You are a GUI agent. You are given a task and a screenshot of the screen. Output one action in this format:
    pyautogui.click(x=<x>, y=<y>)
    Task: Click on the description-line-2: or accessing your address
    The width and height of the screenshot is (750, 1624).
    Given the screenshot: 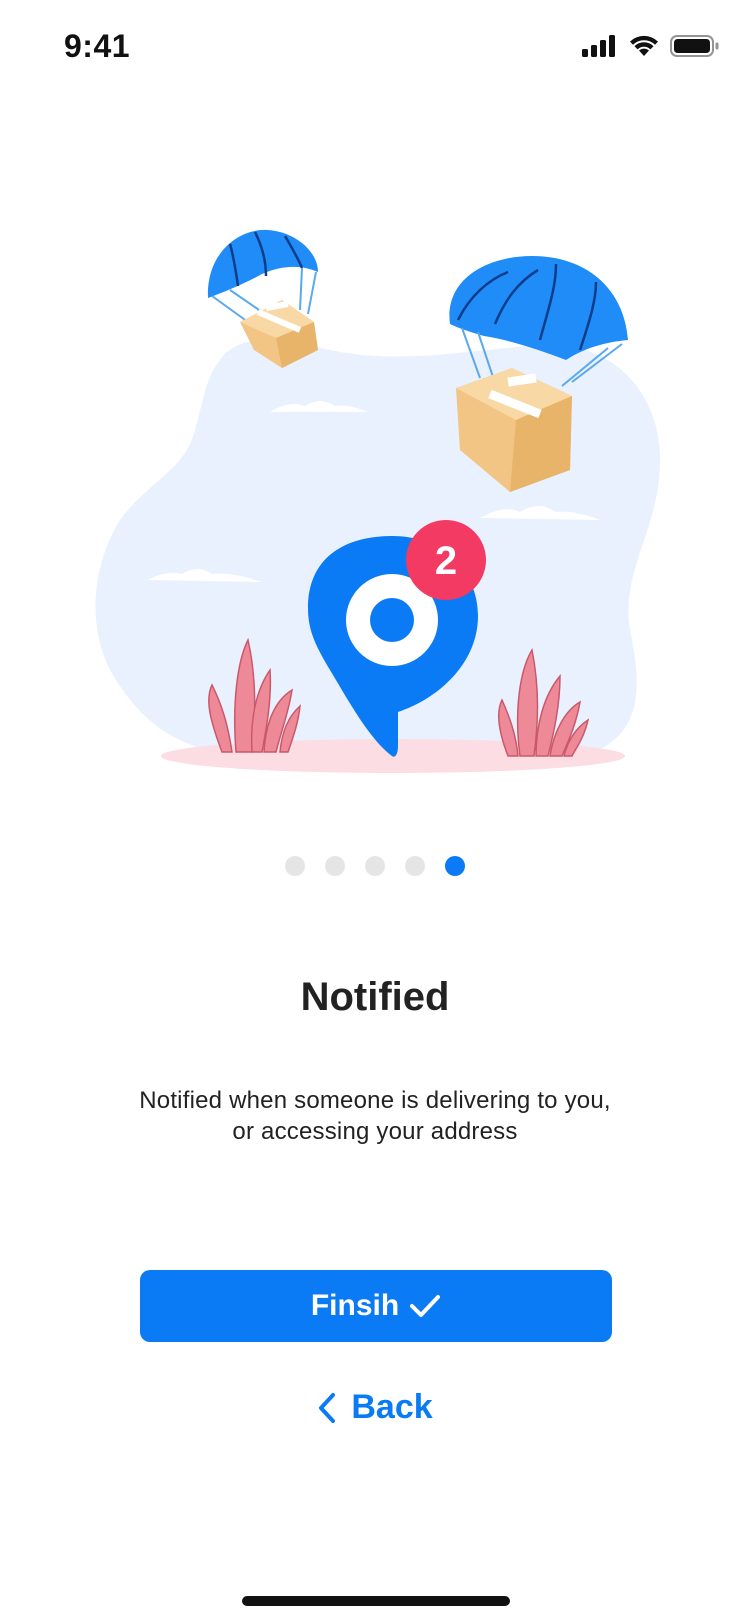 What is the action you would take?
    pyautogui.click(x=375, y=1131)
    